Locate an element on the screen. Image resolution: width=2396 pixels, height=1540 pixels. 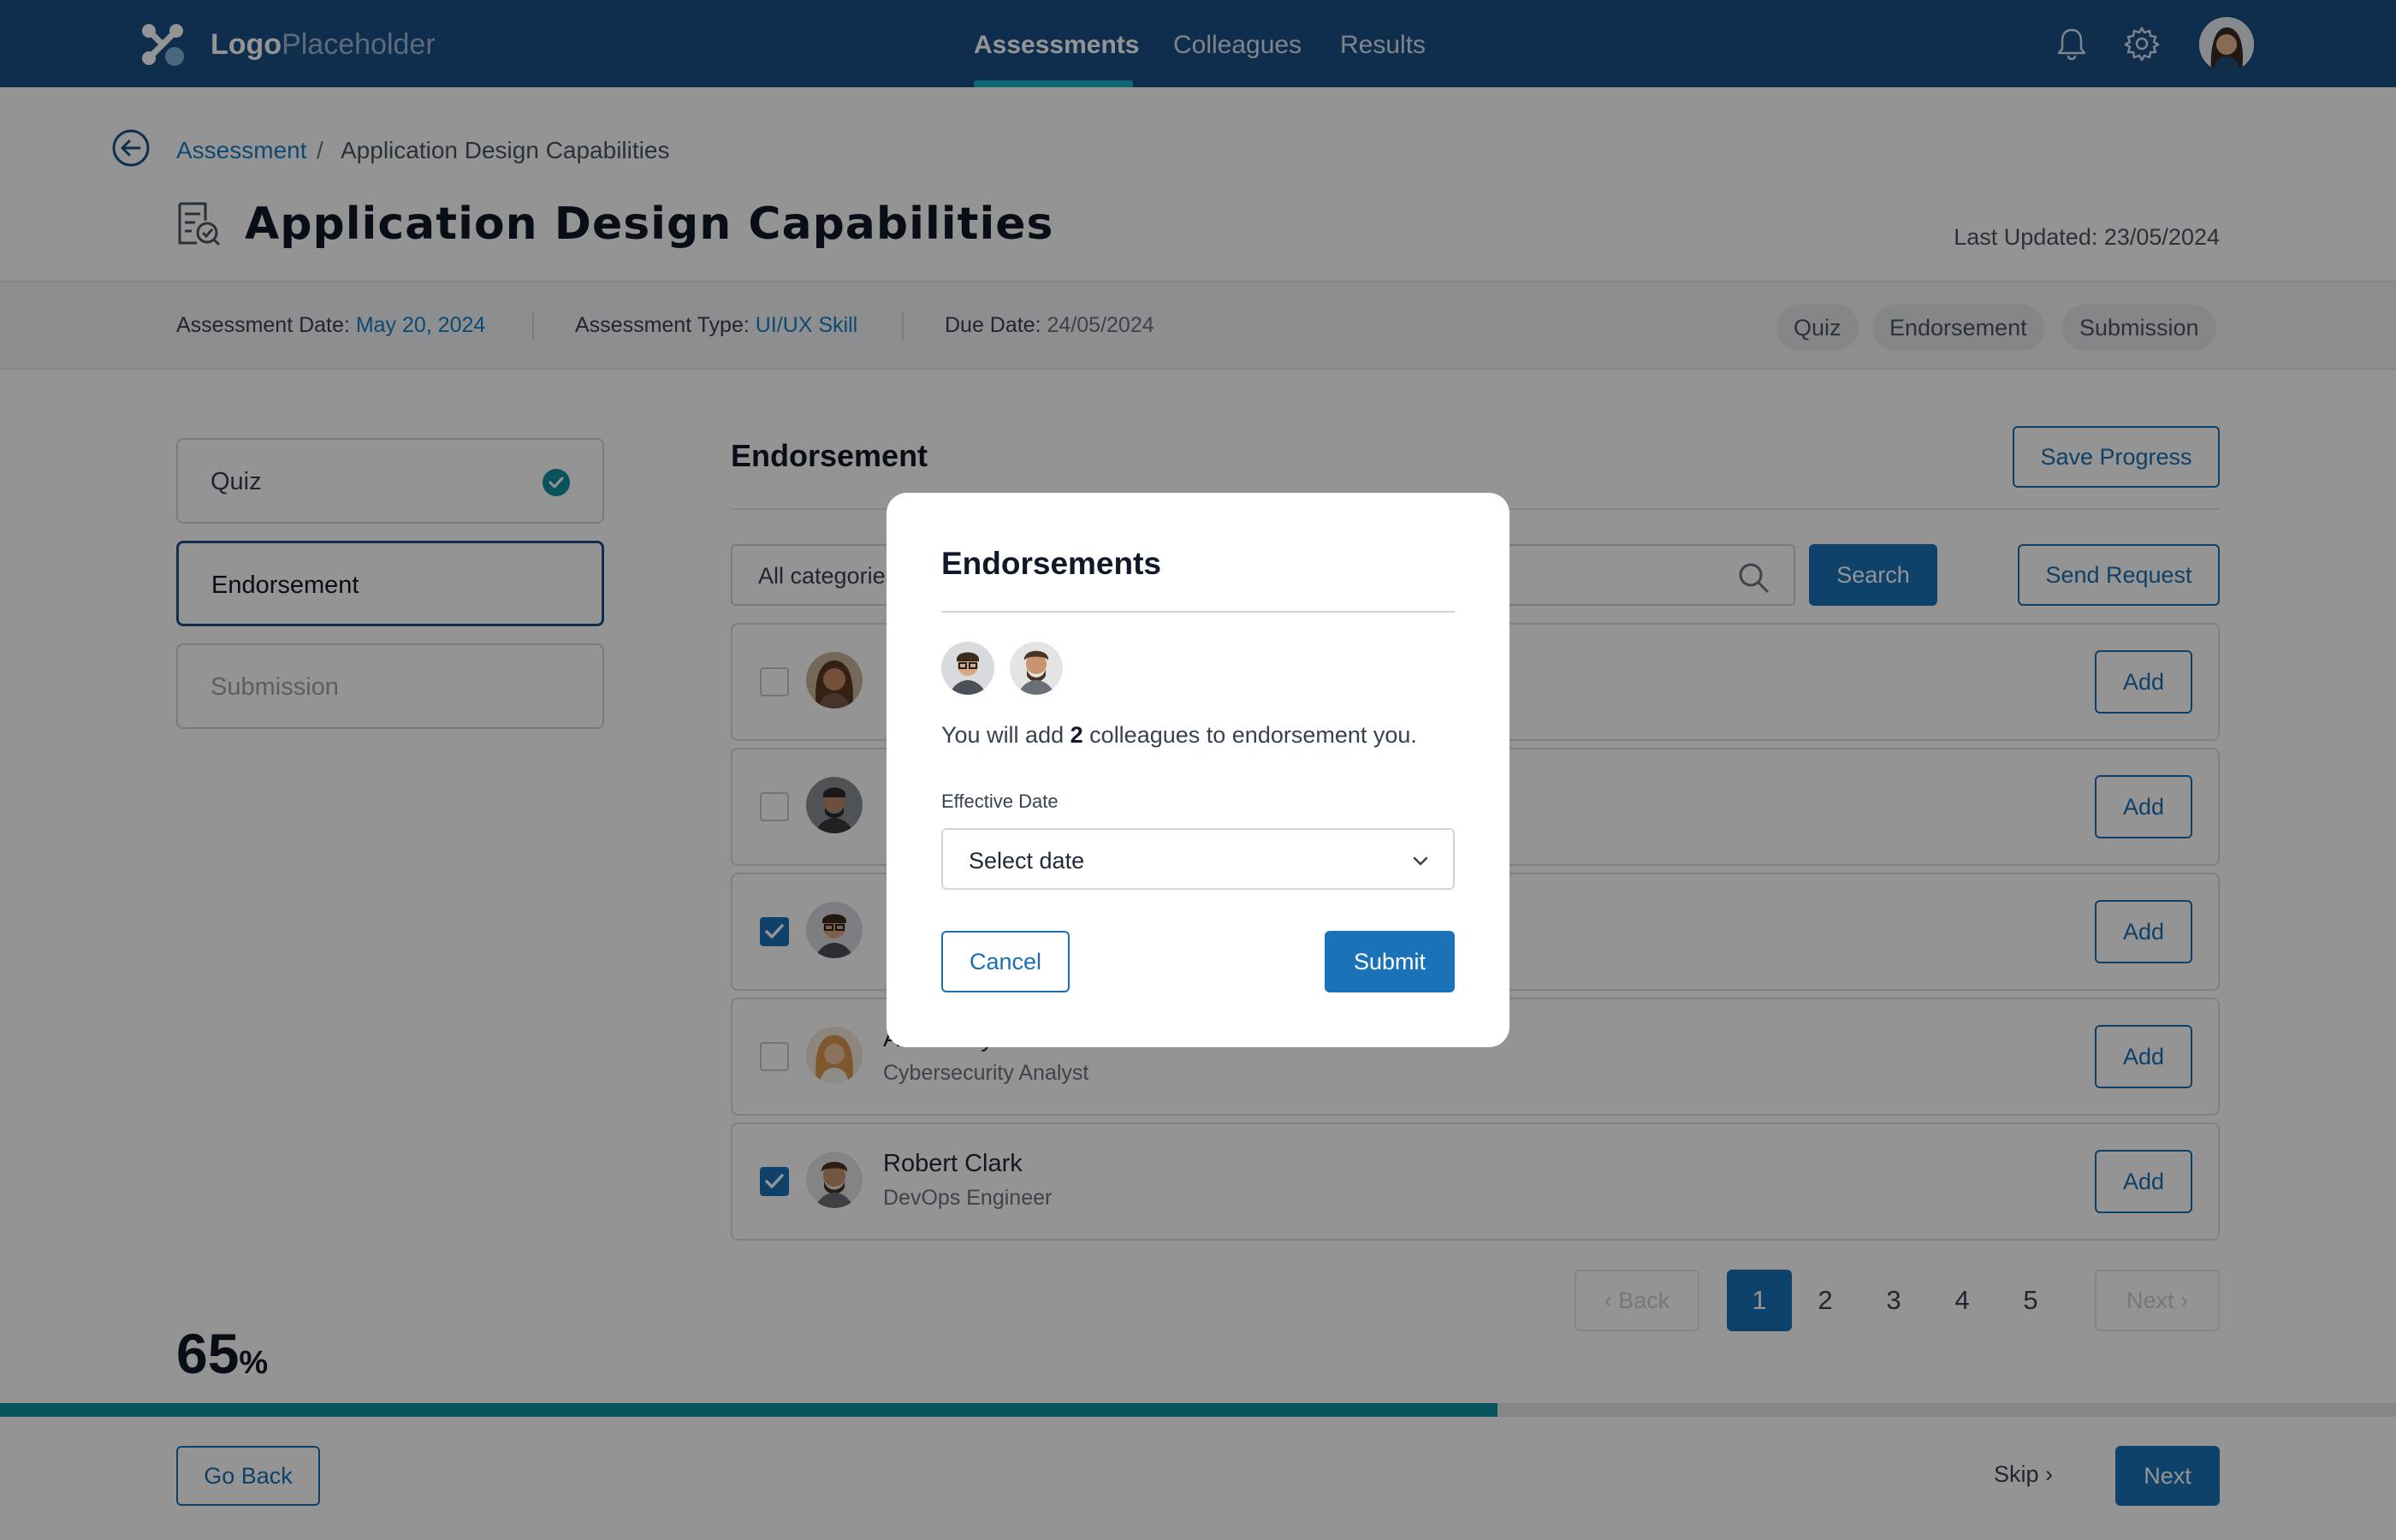
dialog-divider is located at coordinates (1198, 612).